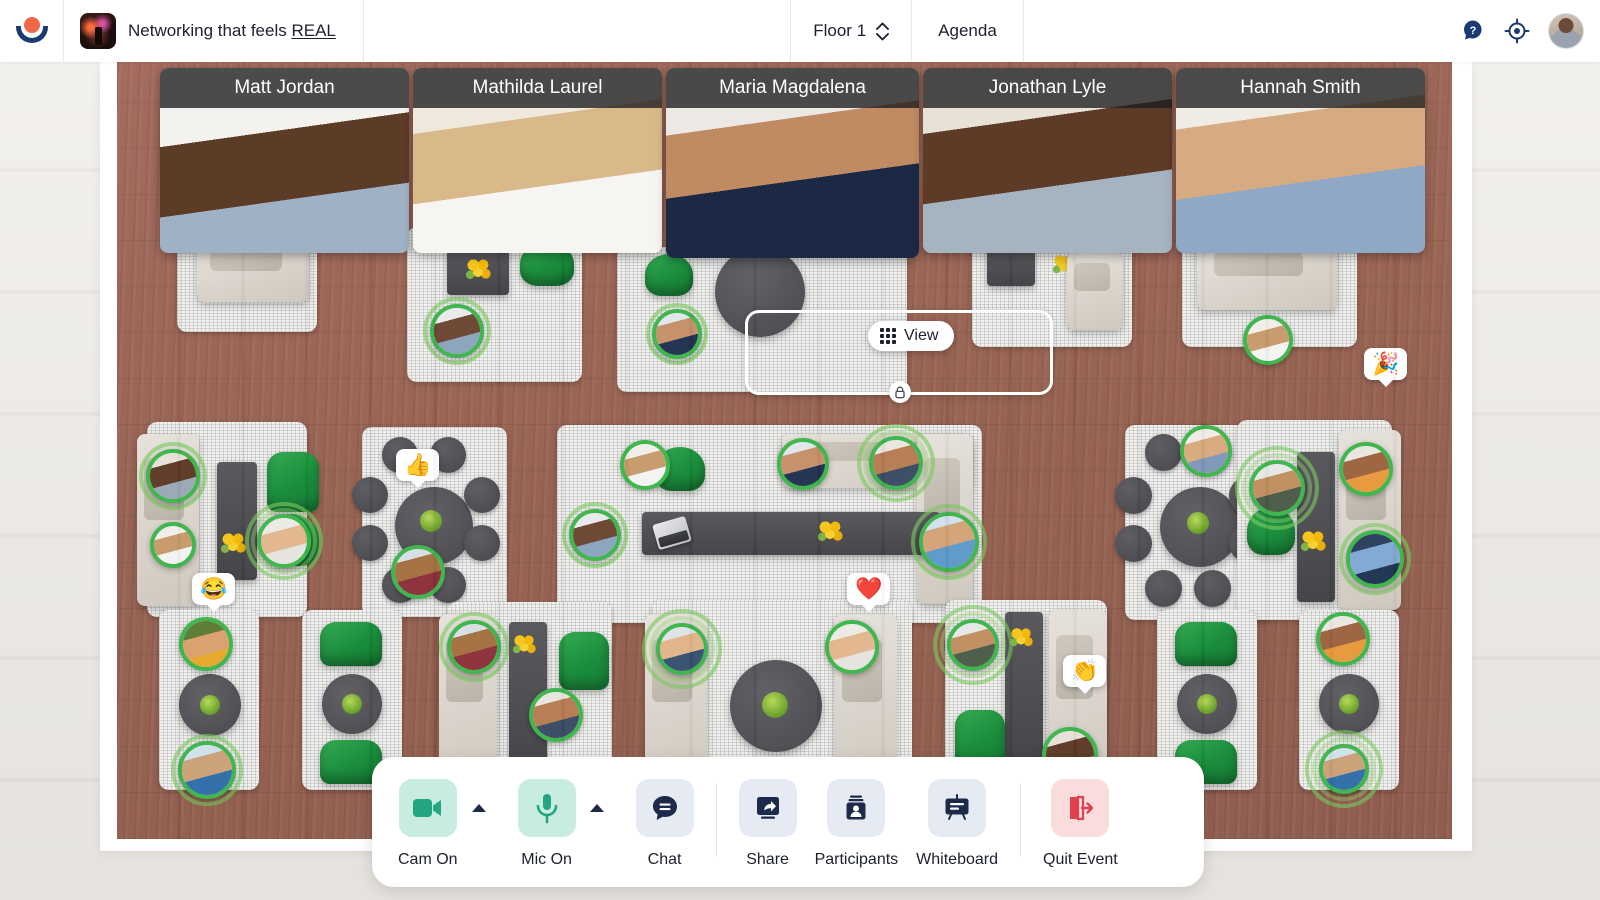 This screenshot has height=900, width=1600. Describe the element at coordinates (214, 589) in the screenshot. I see `reaction-bubble: 😂` at that location.